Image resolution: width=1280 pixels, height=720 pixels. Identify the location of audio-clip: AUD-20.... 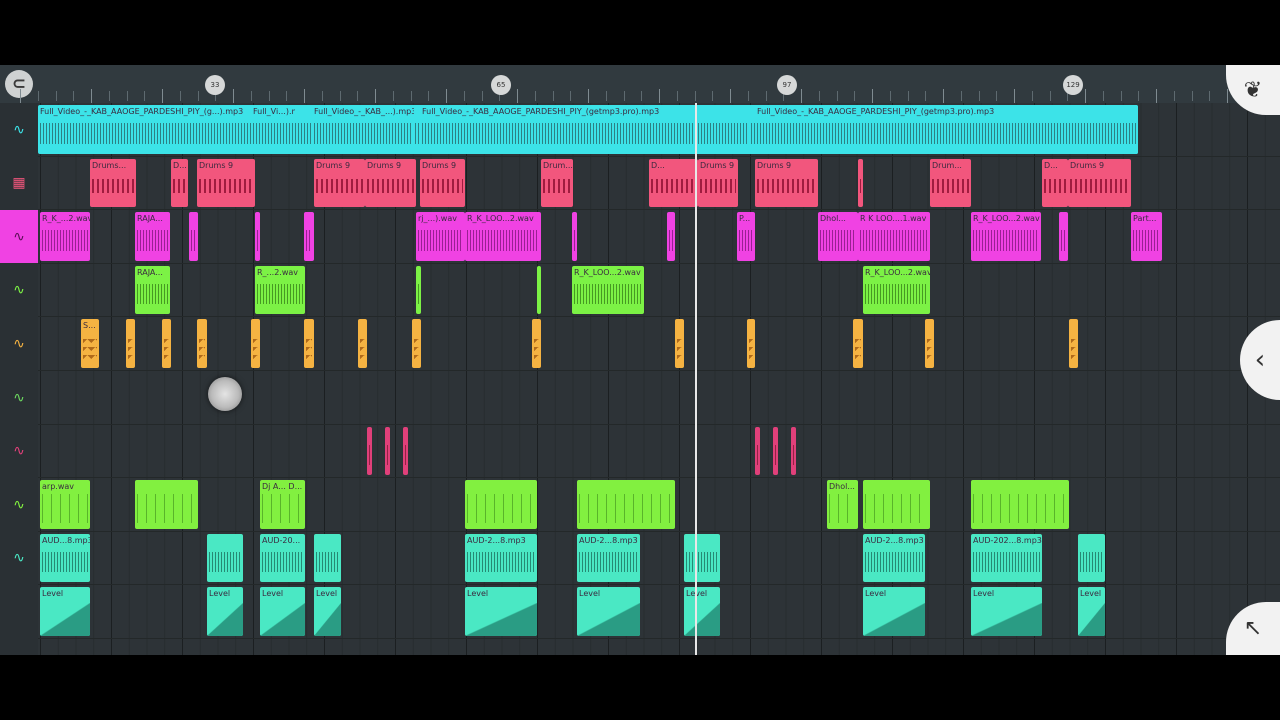
(282, 558).